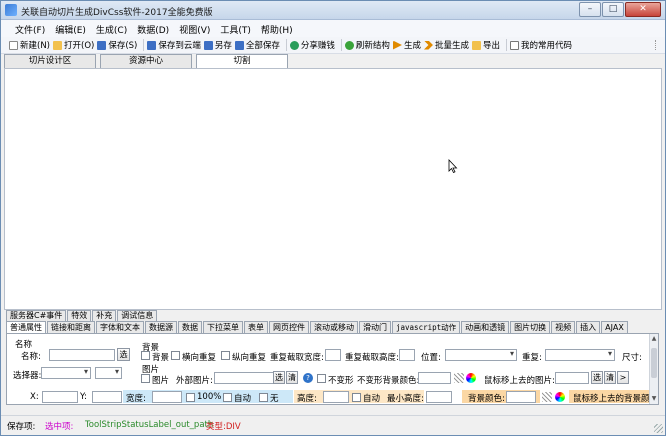  What do you see at coordinates (481, 355) in the screenshot?
I see `position-dropdown` at bounding box center [481, 355].